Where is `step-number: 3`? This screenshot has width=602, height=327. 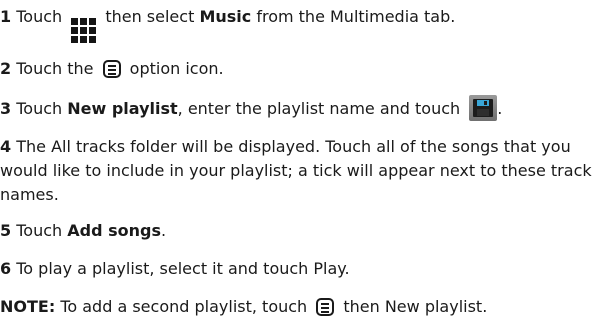 step-number: 3 is located at coordinates (6, 108).